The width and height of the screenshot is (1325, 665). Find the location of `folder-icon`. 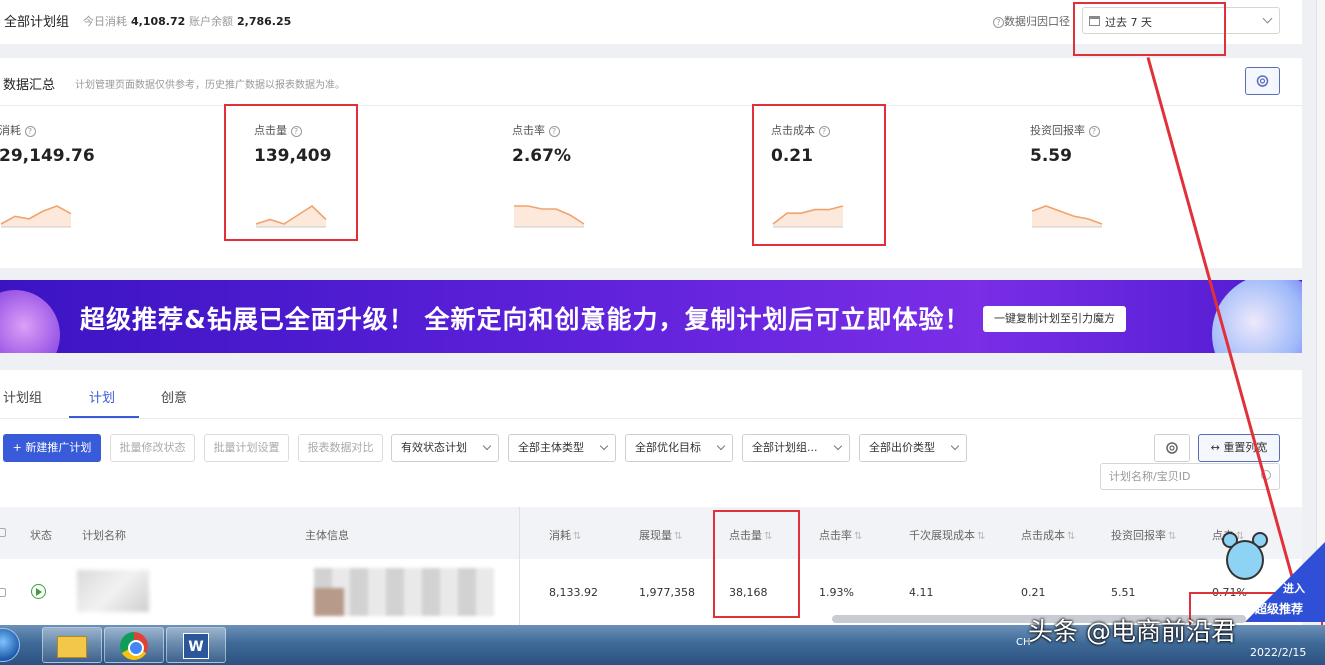

folder-icon is located at coordinates (72, 647).